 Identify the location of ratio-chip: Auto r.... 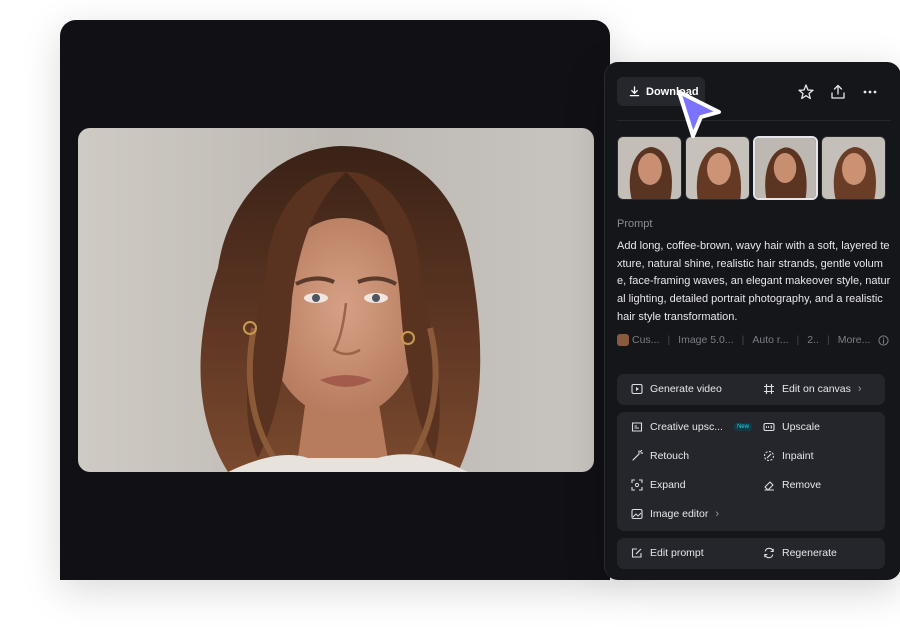
(770, 340).